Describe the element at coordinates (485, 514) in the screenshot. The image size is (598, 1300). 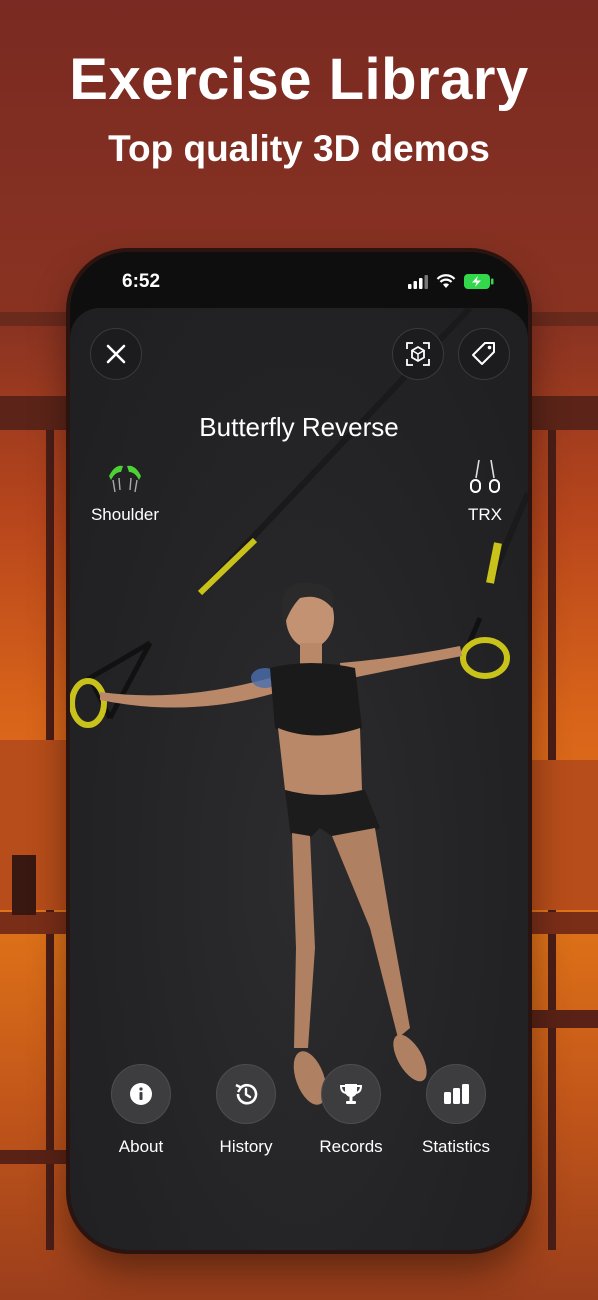
I see `equipment-label: TRX` at that location.